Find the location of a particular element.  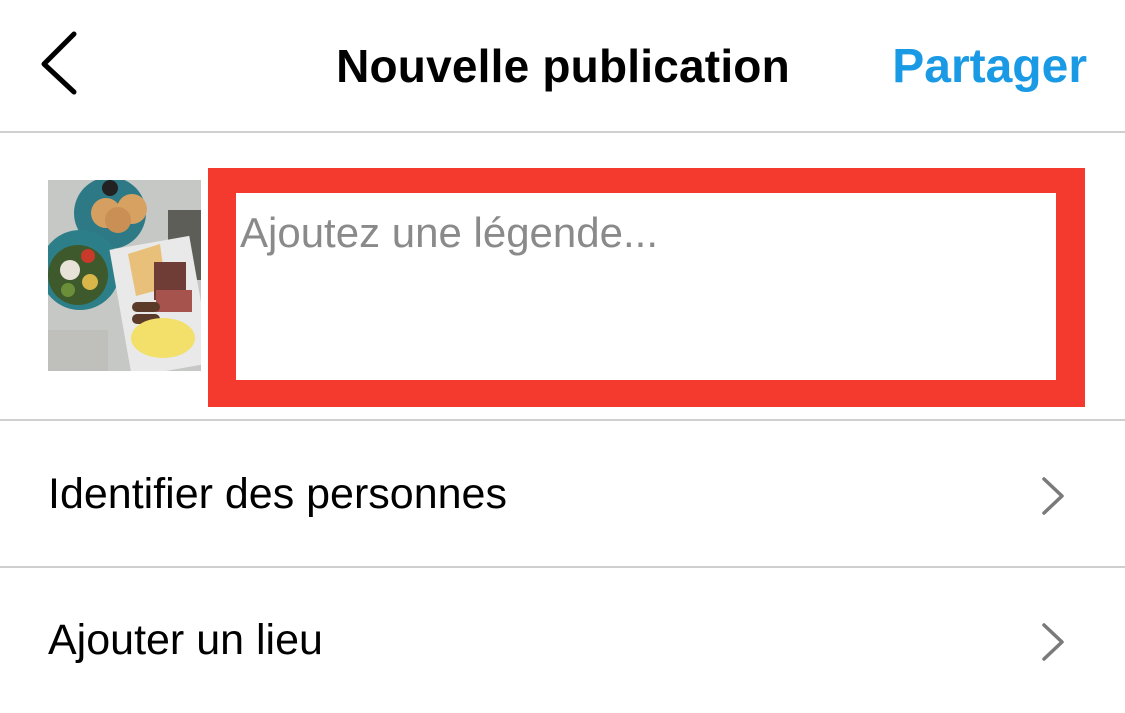

add-location-label: Ajouter un lieu is located at coordinates (185, 640).